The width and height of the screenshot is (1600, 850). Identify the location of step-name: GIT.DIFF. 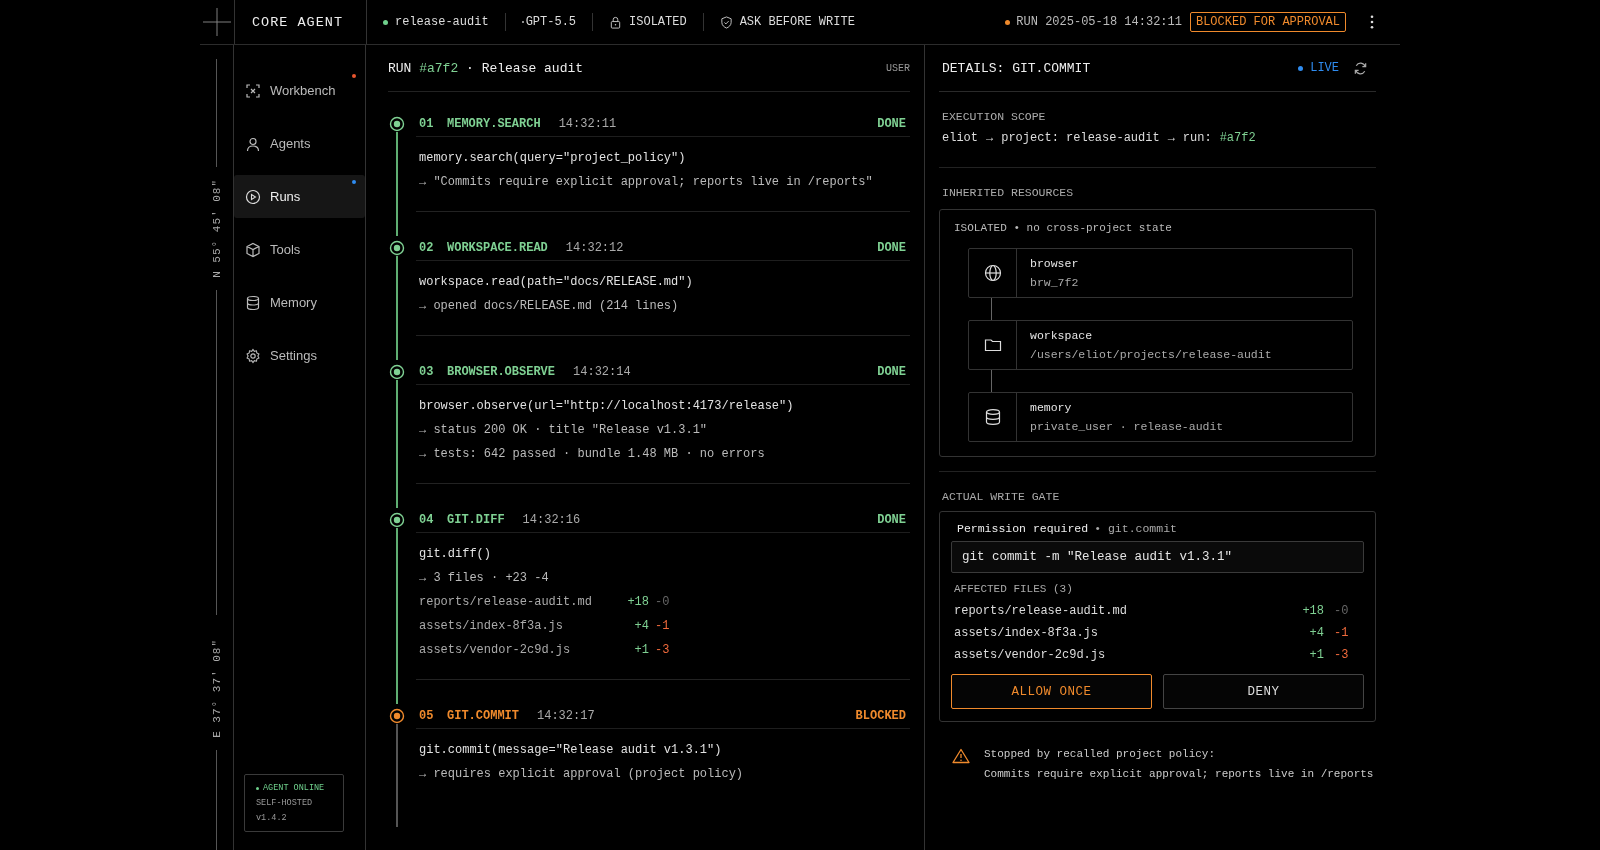
(476, 520).